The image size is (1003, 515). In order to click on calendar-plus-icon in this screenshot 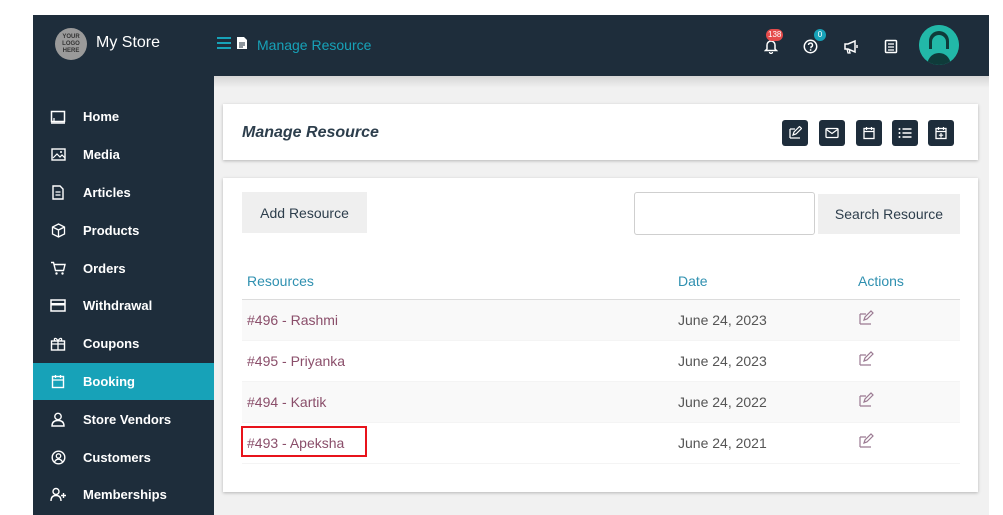, I will do `click(941, 133)`.